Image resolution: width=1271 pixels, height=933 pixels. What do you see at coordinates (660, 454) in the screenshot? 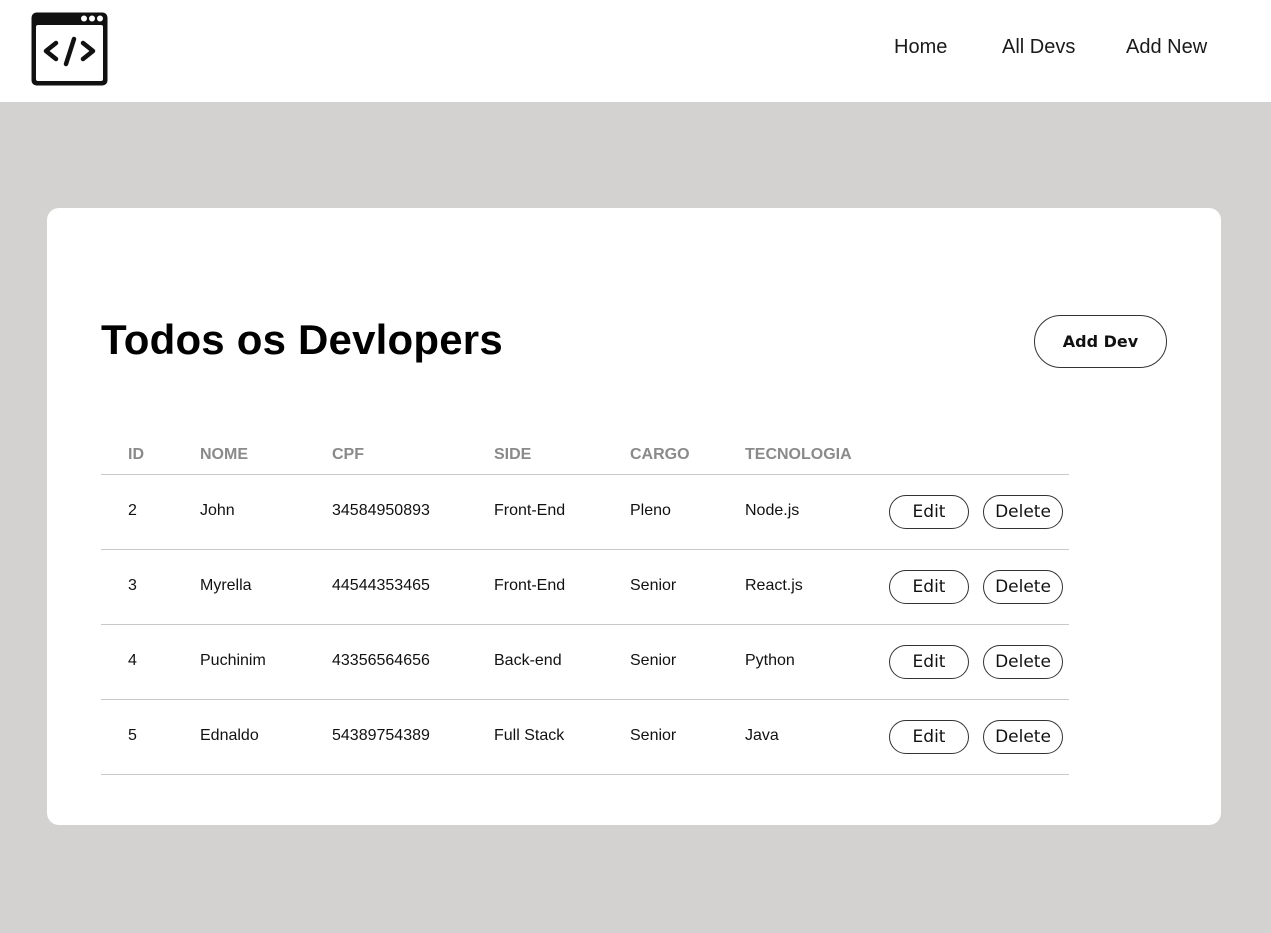
I see `column-header-cargo: CARGO` at bounding box center [660, 454].